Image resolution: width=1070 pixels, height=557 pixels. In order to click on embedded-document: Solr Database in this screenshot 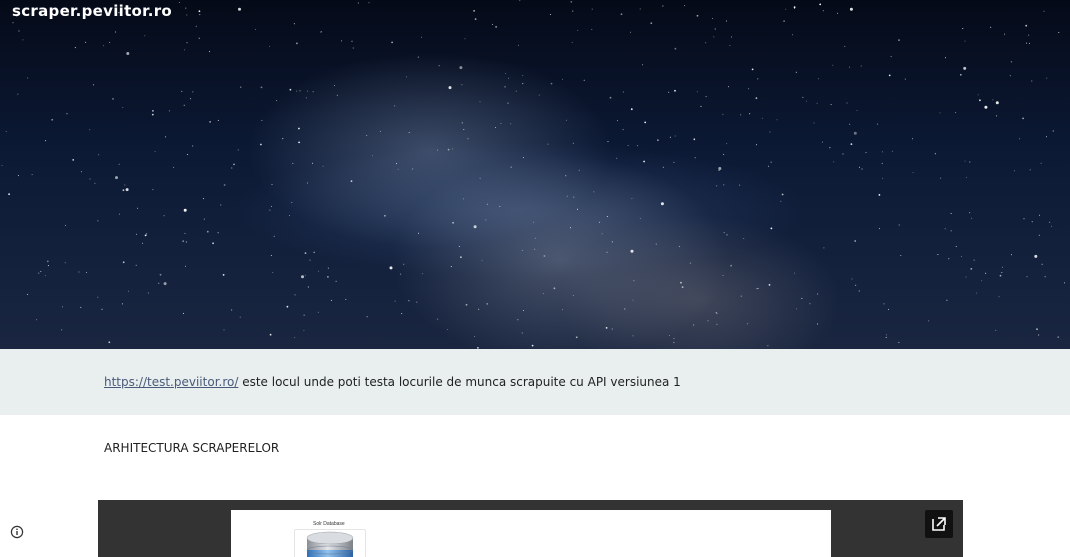, I will do `click(530, 528)`.